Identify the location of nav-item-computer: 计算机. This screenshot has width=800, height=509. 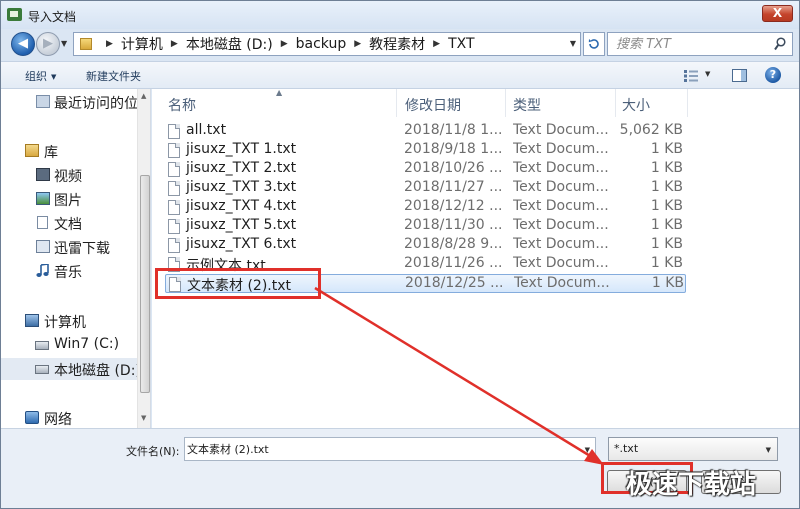
(69, 321).